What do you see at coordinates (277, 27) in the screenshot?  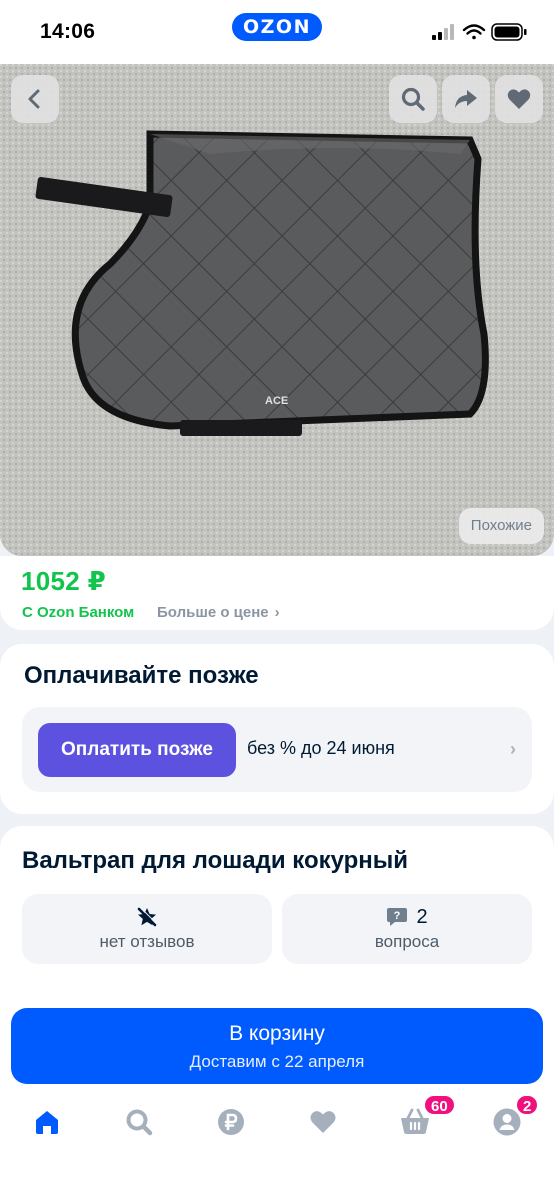 I see `ozon-logo: OZON` at bounding box center [277, 27].